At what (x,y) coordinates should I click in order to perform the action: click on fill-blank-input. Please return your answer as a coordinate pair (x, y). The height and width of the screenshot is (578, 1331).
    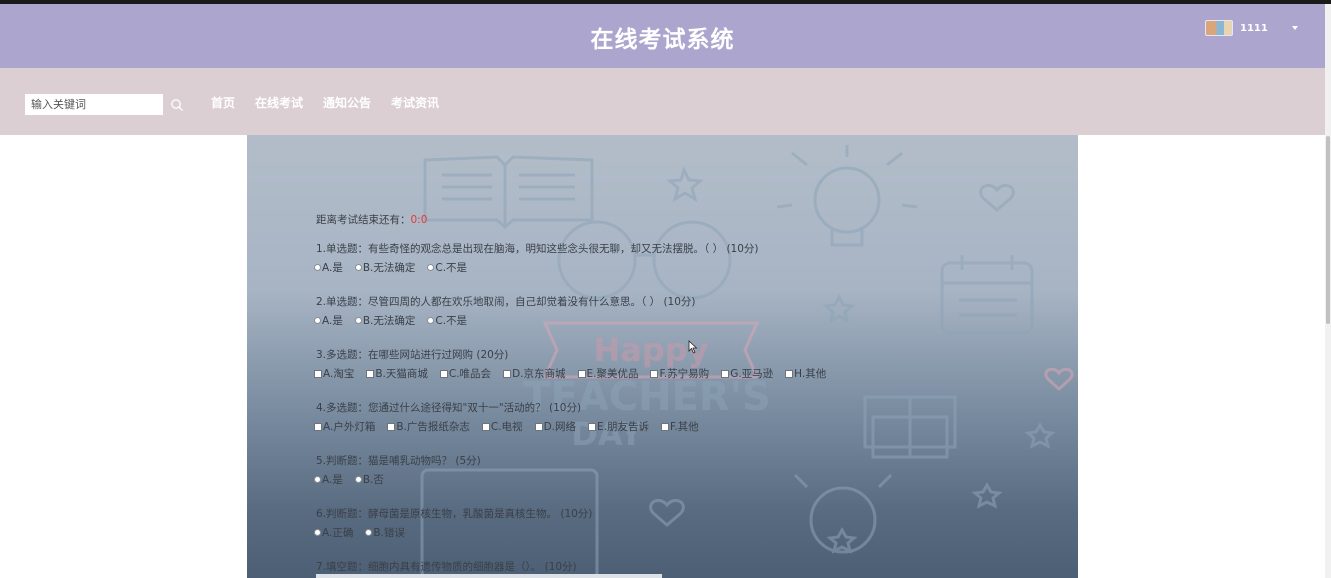
    Looking at the image, I should click on (489, 576).